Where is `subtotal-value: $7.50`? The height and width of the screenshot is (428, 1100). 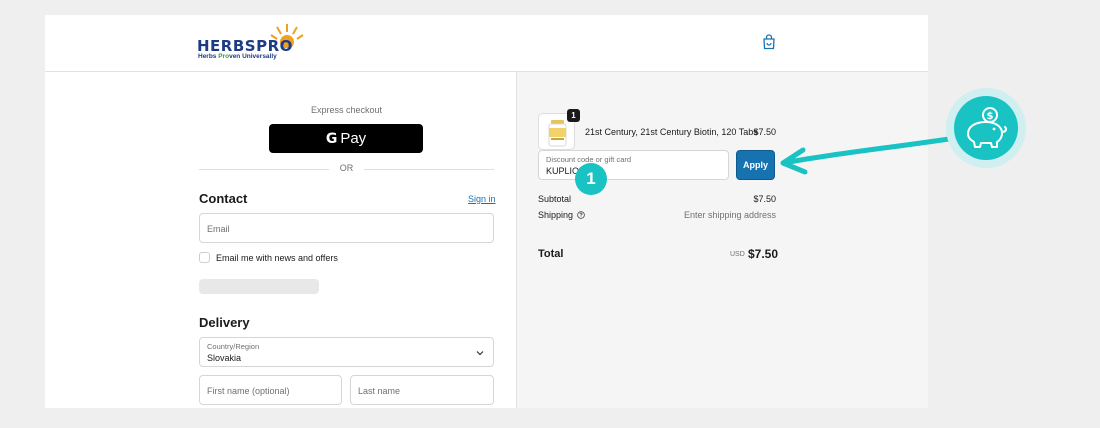
subtotal-value: $7.50 is located at coordinates (764, 199).